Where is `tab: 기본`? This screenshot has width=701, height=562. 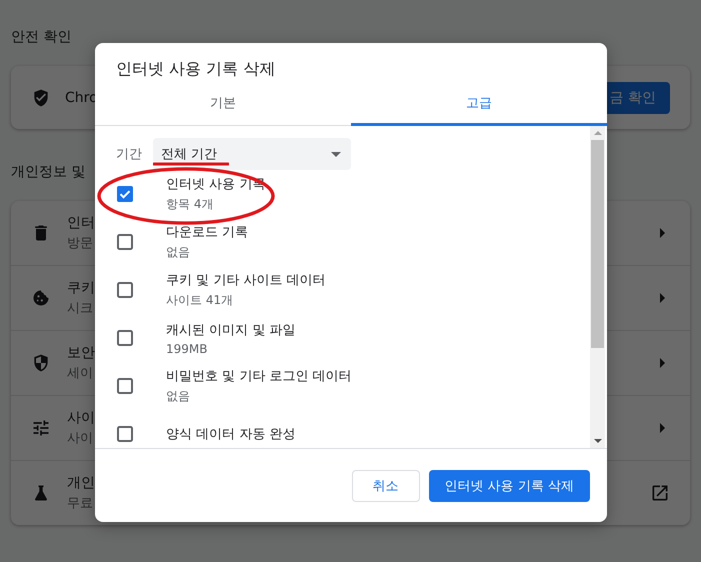 tab: 기본 is located at coordinates (223, 107).